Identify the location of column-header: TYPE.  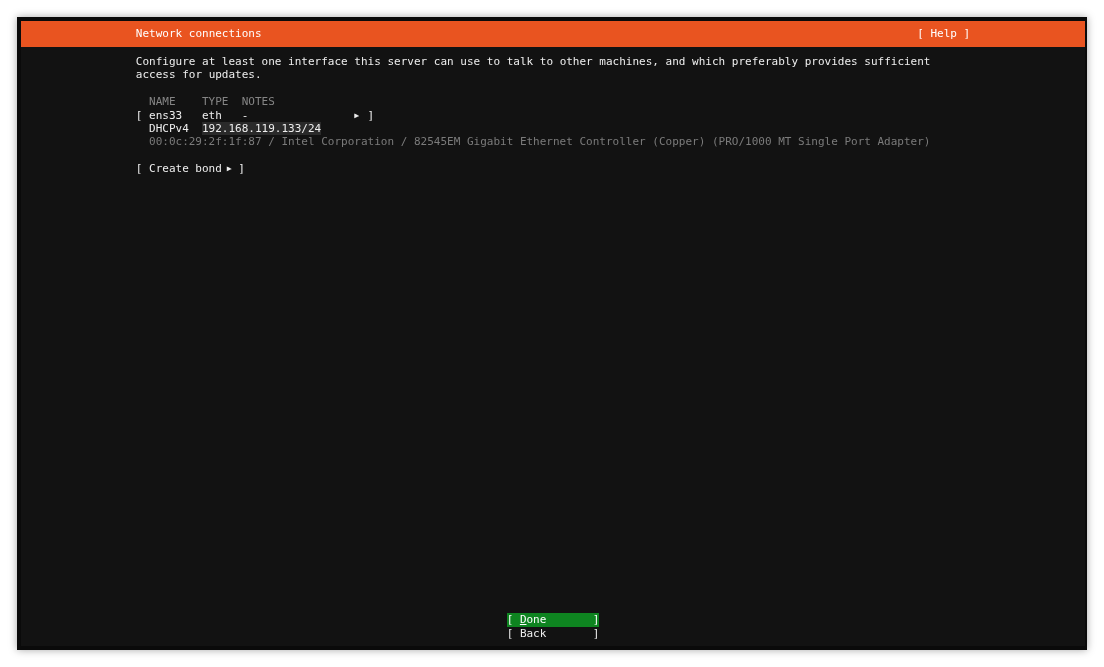
(215, 102).